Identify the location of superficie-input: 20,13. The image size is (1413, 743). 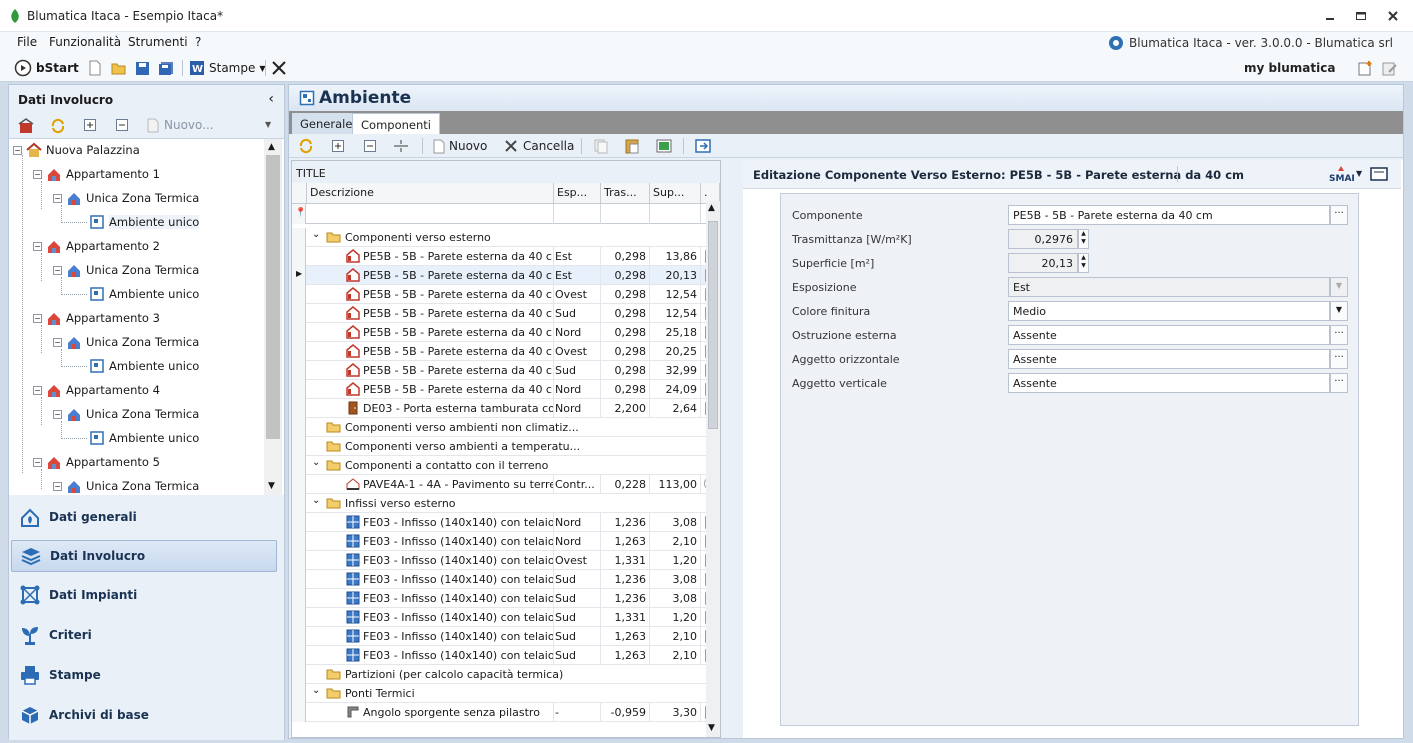
(1043, 263).